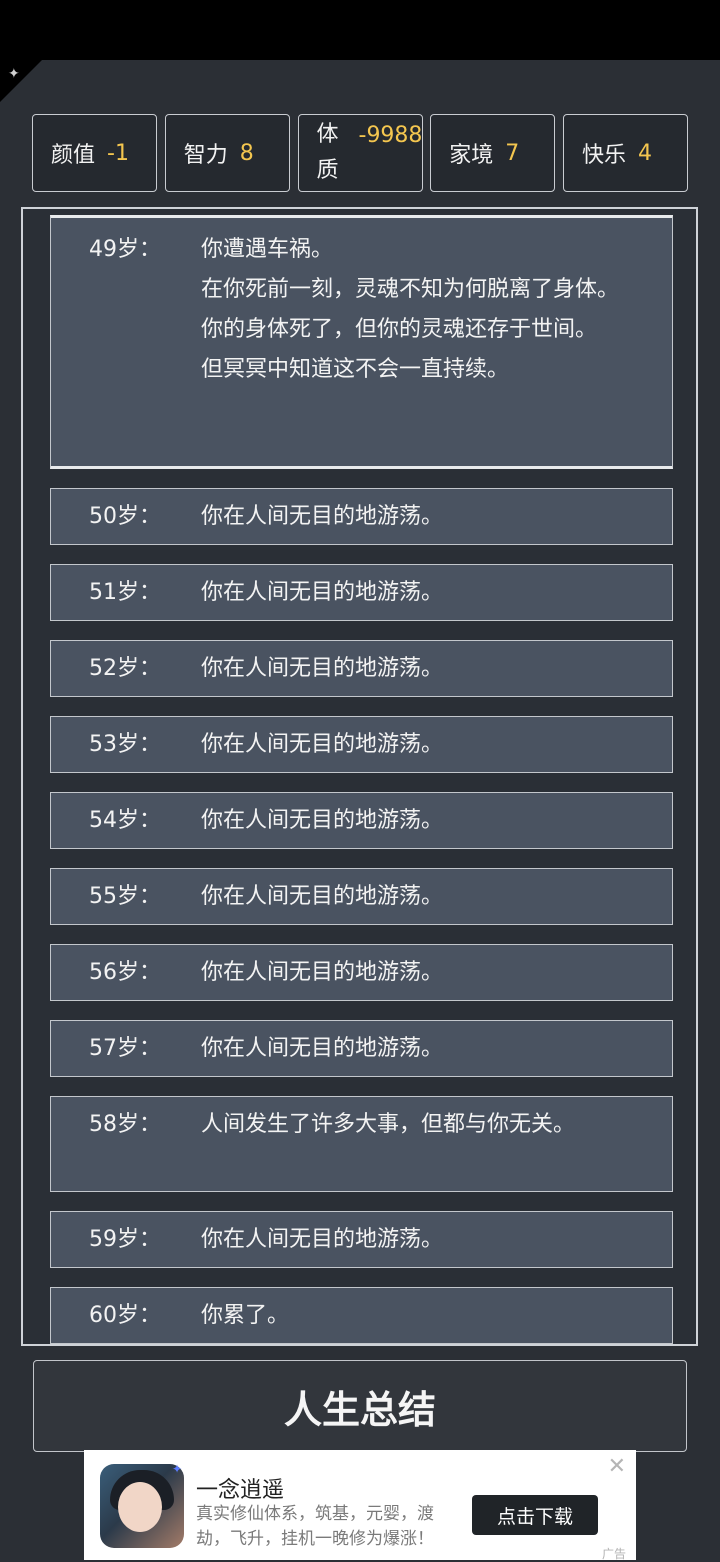  I want to click on close-icon: ✕, so click(617, 1466).